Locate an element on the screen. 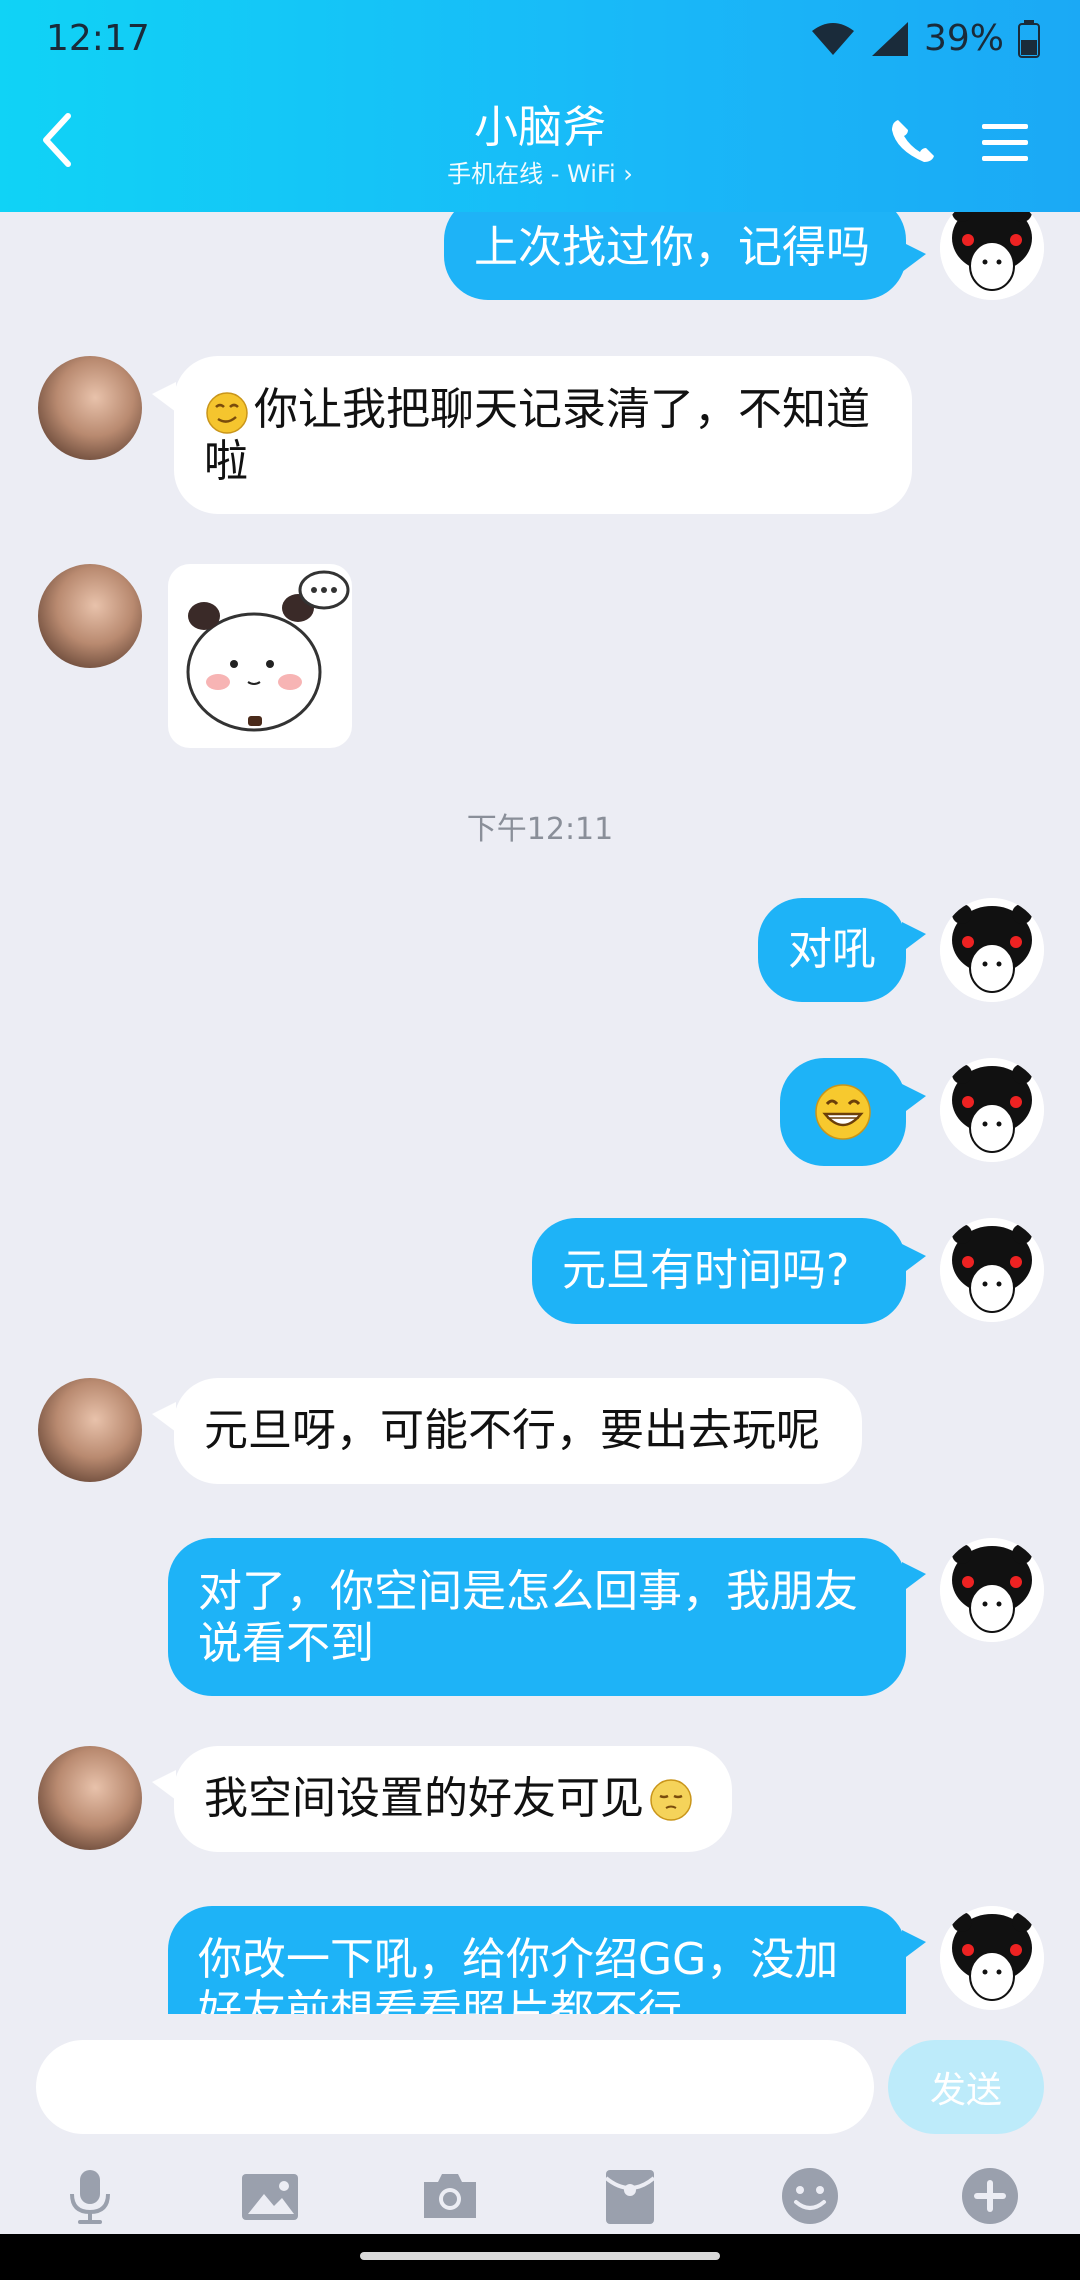  grin-emoji-icon is located at coordinates (843, 1112).